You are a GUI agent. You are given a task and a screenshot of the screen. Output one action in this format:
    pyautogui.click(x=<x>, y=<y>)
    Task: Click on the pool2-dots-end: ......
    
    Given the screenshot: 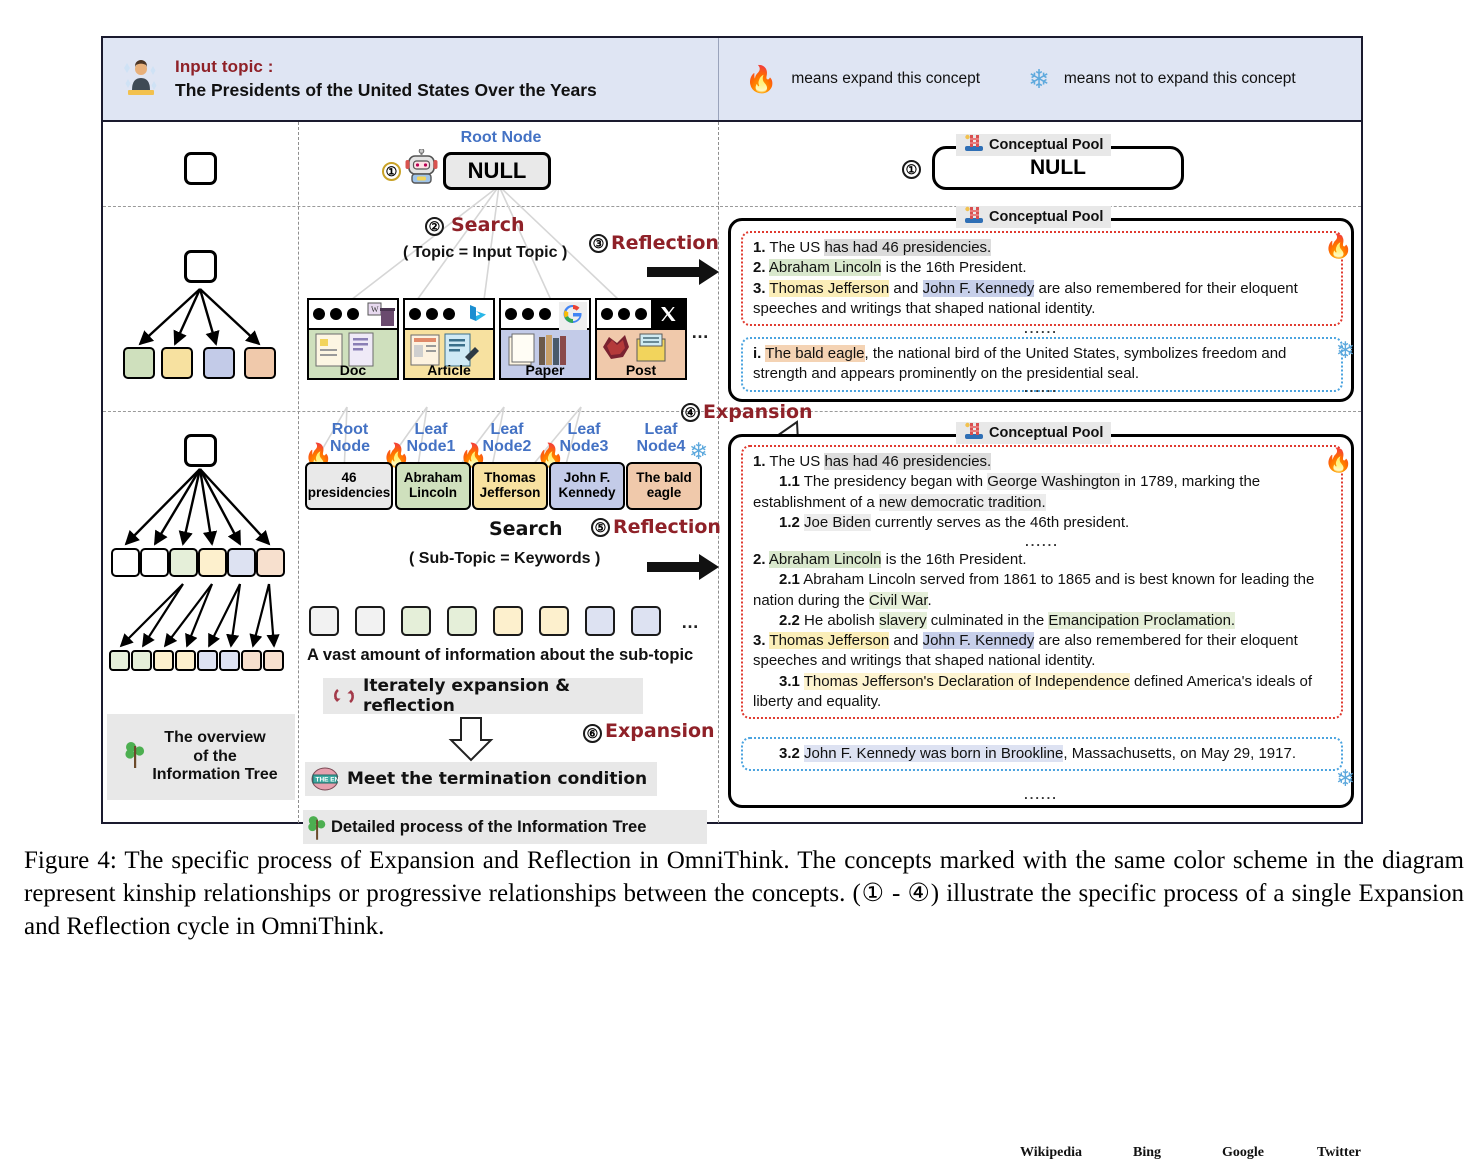 What is the action you would take?
    pyautogui.click(x=1041, y=387)
    